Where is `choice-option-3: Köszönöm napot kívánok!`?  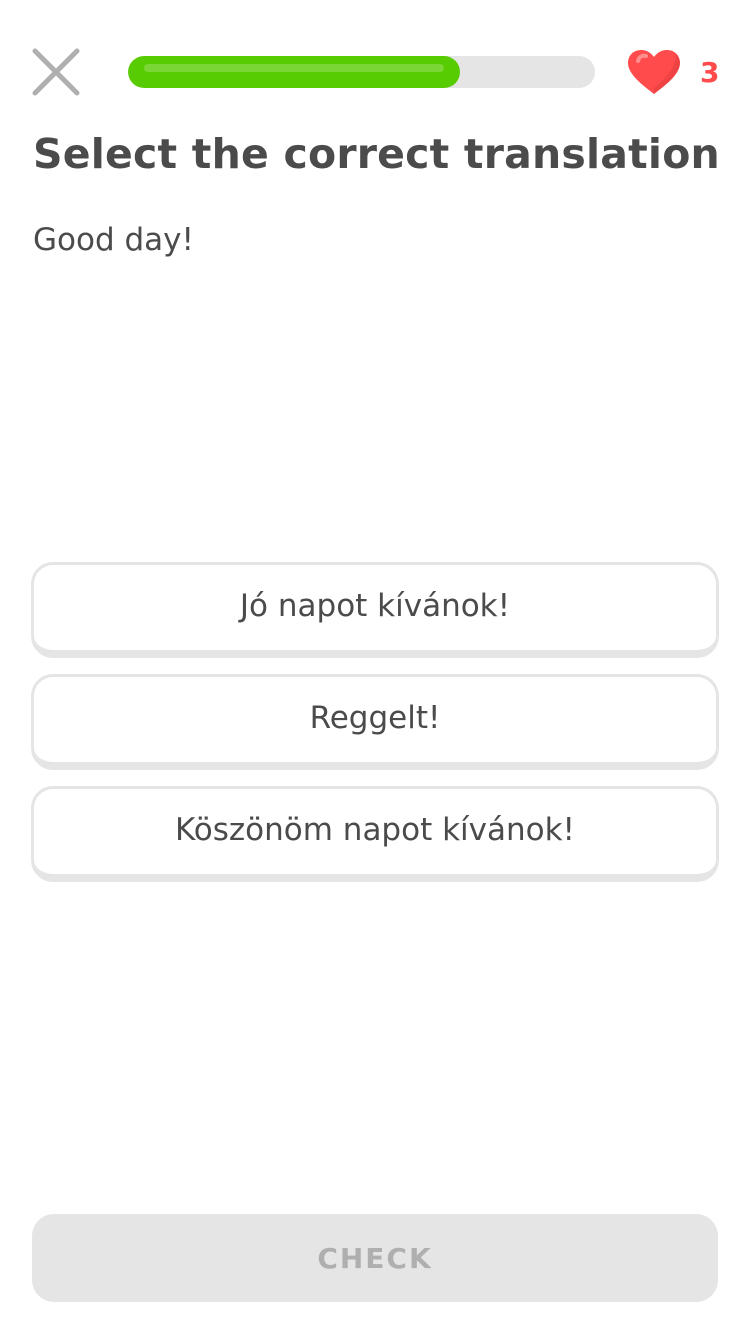 choice-option-3: Köszönöm napot kívánok! is located at coordinates (375, 834).